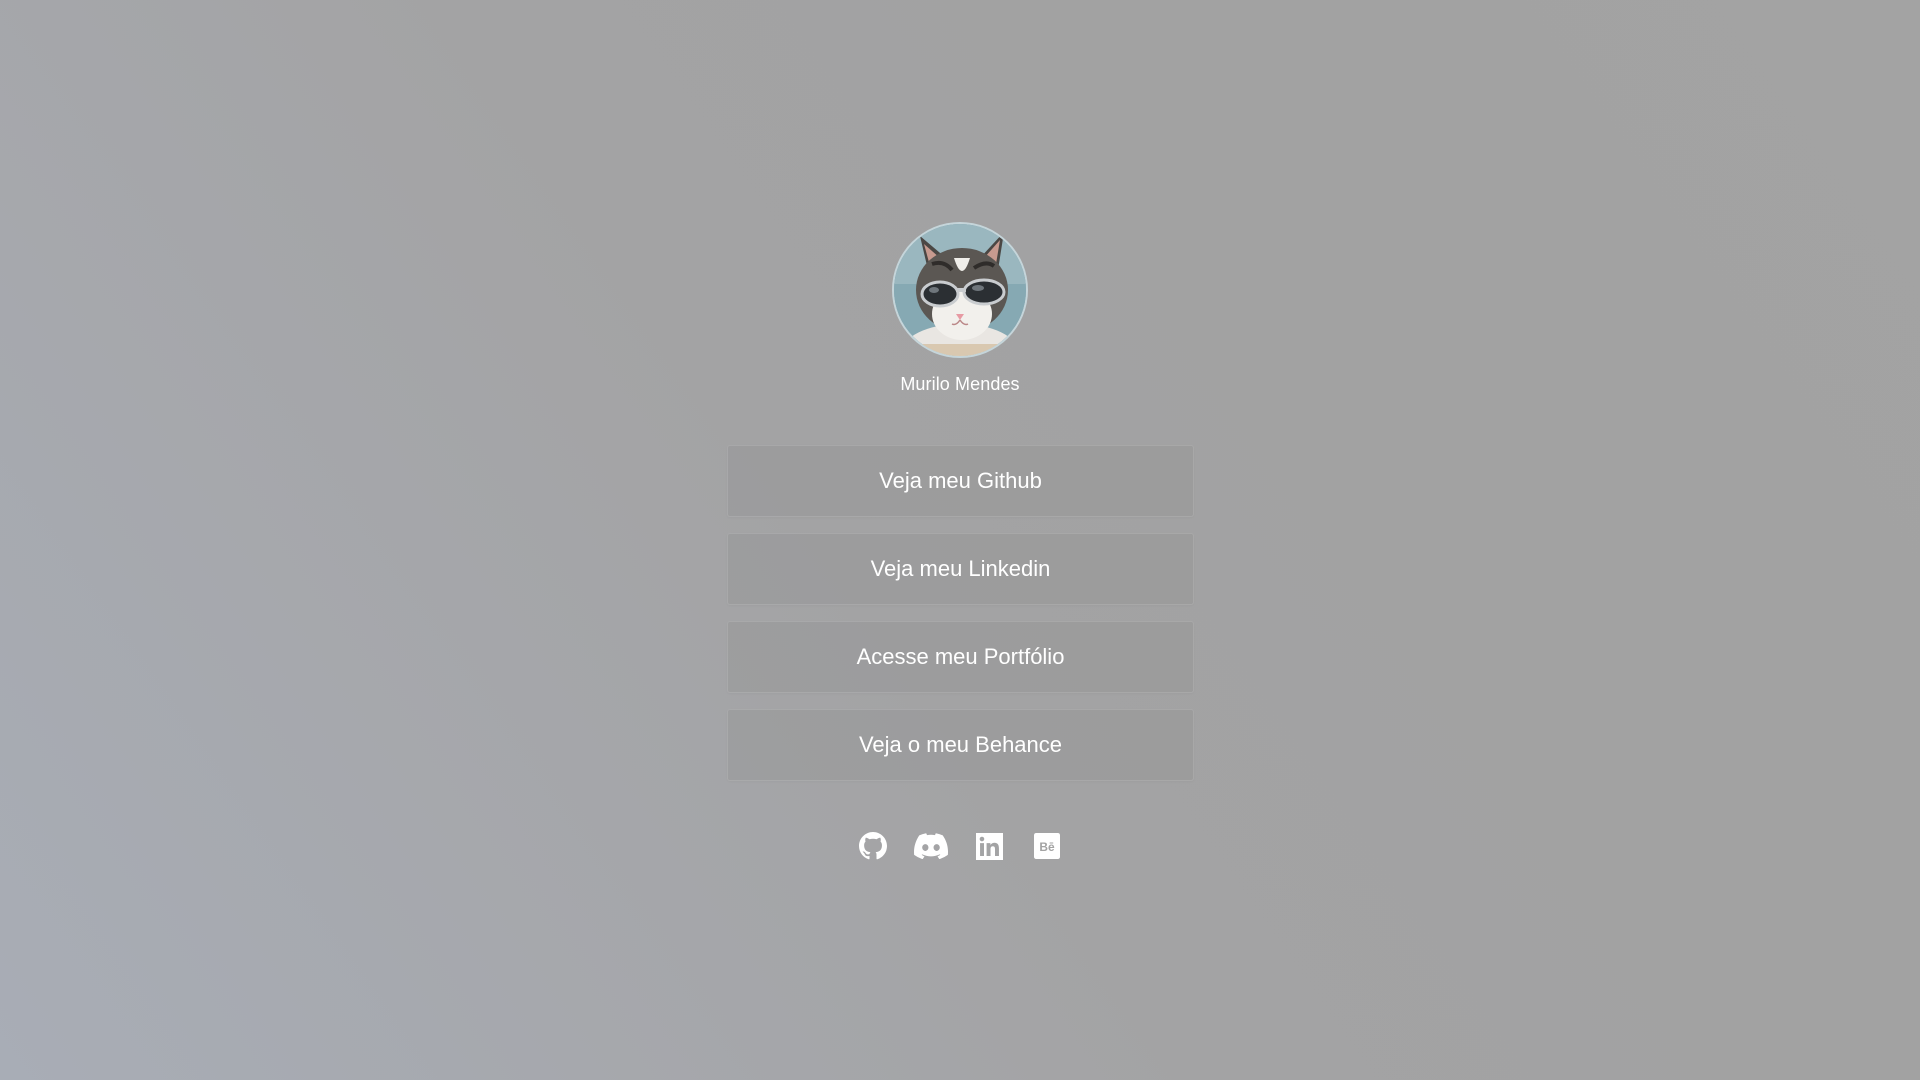 Image resolution: width=1920 pixels, height=1080 pixels. I want to click on avatar, so click(960, 290).